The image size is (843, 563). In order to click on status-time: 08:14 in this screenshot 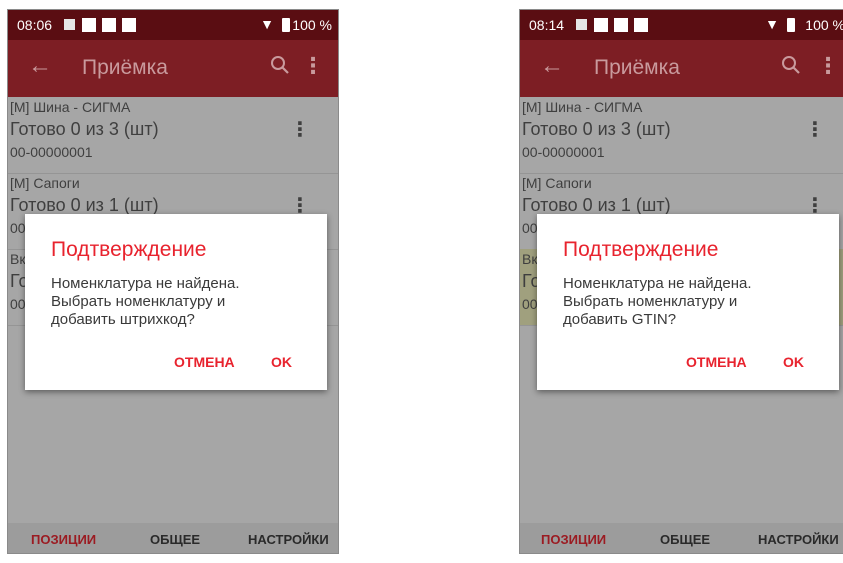, I will do `click(547, 25)`.